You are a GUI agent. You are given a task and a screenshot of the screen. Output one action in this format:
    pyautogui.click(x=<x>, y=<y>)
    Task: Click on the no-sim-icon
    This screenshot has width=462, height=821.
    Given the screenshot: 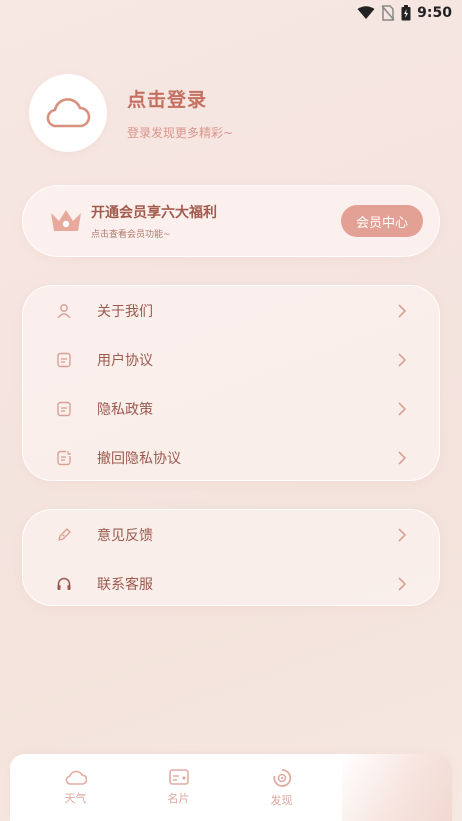 What is the action you would take?
    pyautogui.click(x=388, y=13)
    